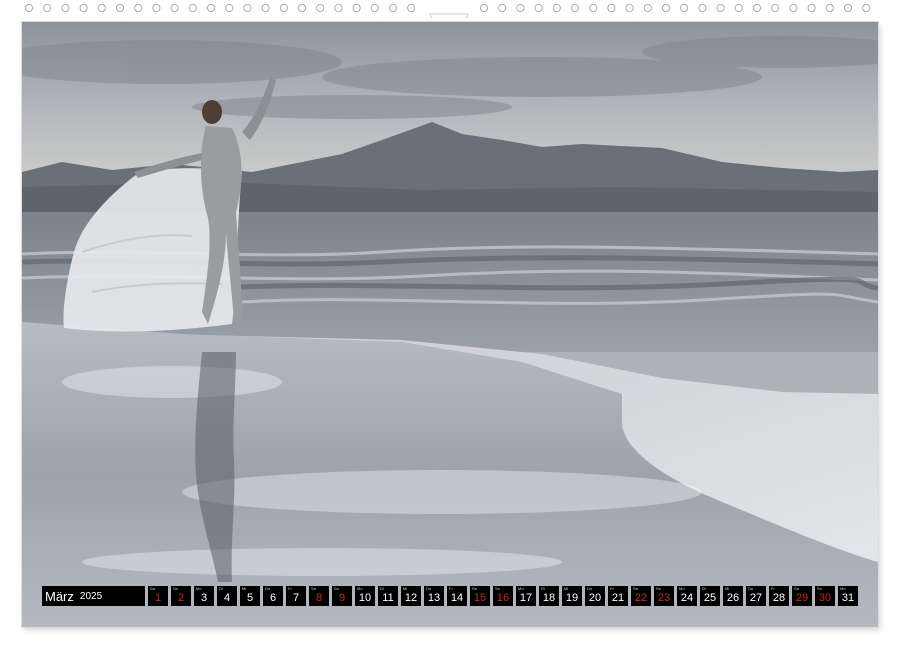 The image size is (899, 648). I want to click on day-cell: Mo24, so click(687, 596).